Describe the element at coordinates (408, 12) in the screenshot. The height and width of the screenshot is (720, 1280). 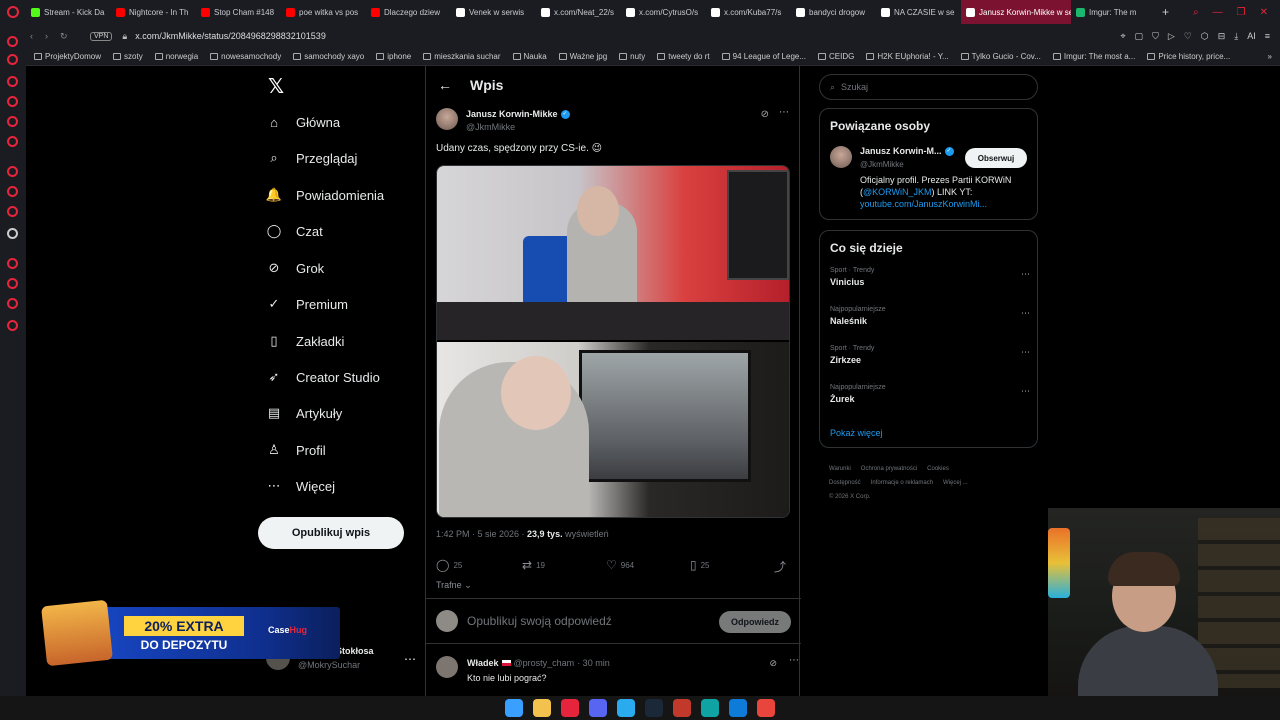
I see `browser-tab: Dlaczego dziew` at that location.